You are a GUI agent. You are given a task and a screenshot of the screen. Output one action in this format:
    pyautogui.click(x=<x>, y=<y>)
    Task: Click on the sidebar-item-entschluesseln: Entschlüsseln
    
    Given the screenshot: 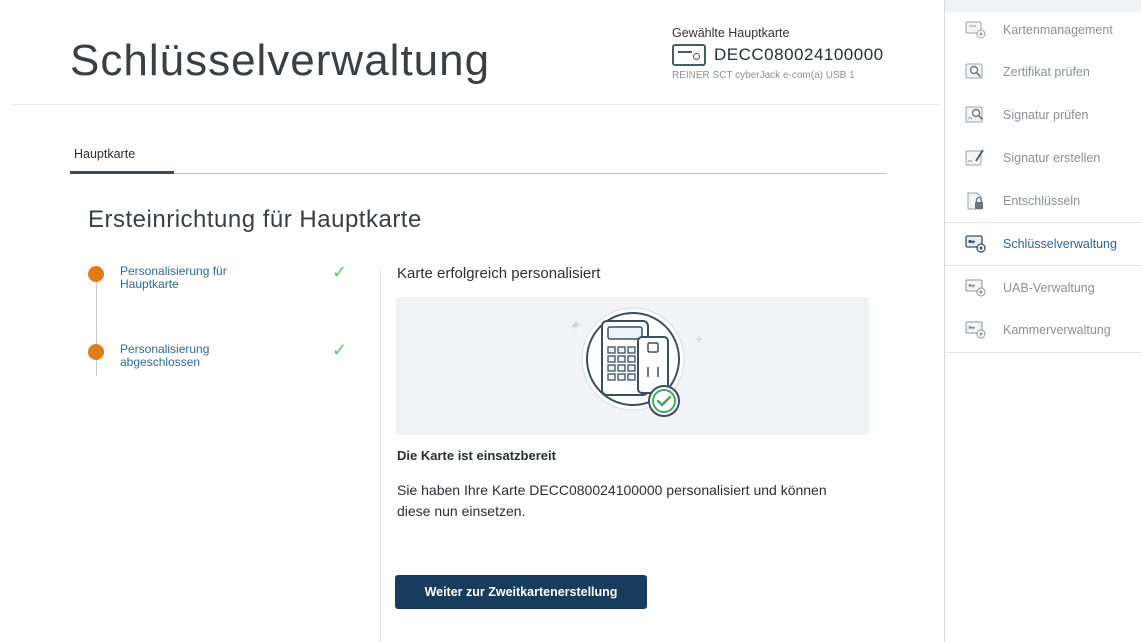 What is the action you would take?
    pyautogui.click(x=1043, y=201)
    